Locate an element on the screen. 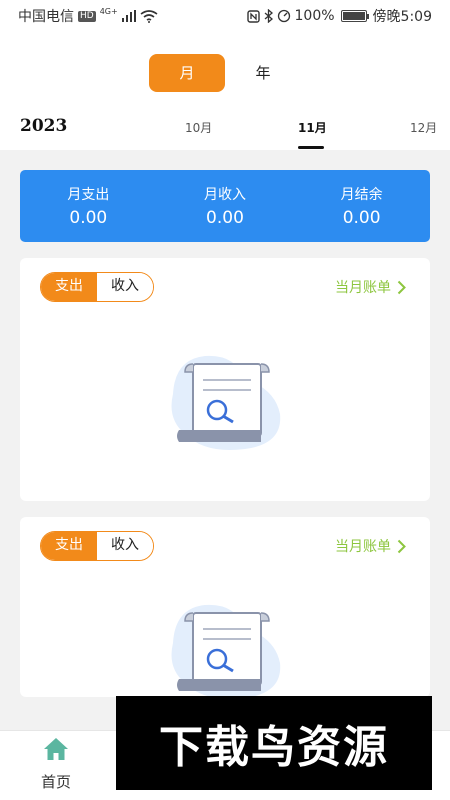 The width and height of the screenshot is (450, 800). header: 月 年 2023 10月 11月 12月 is located at coordinates (225, 91).